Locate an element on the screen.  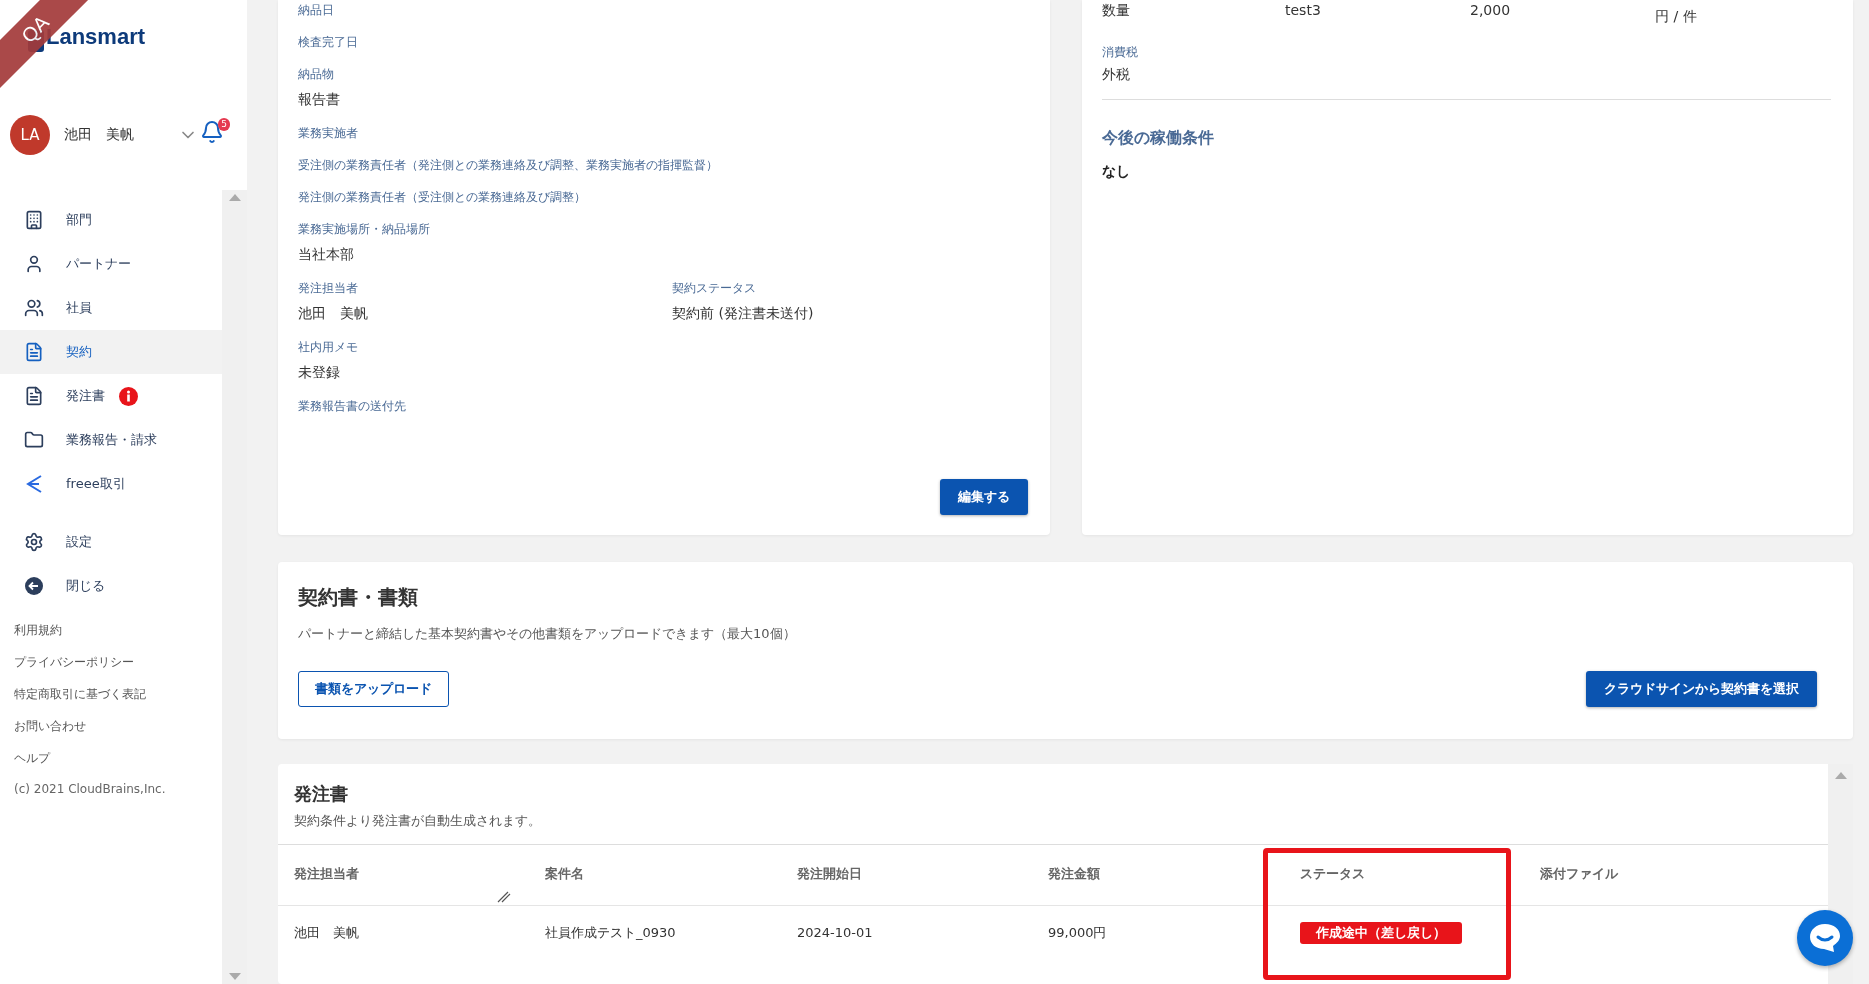
copyright: (c) 2021 CloudBrains,Inc. is located at coordinates (90, 789).